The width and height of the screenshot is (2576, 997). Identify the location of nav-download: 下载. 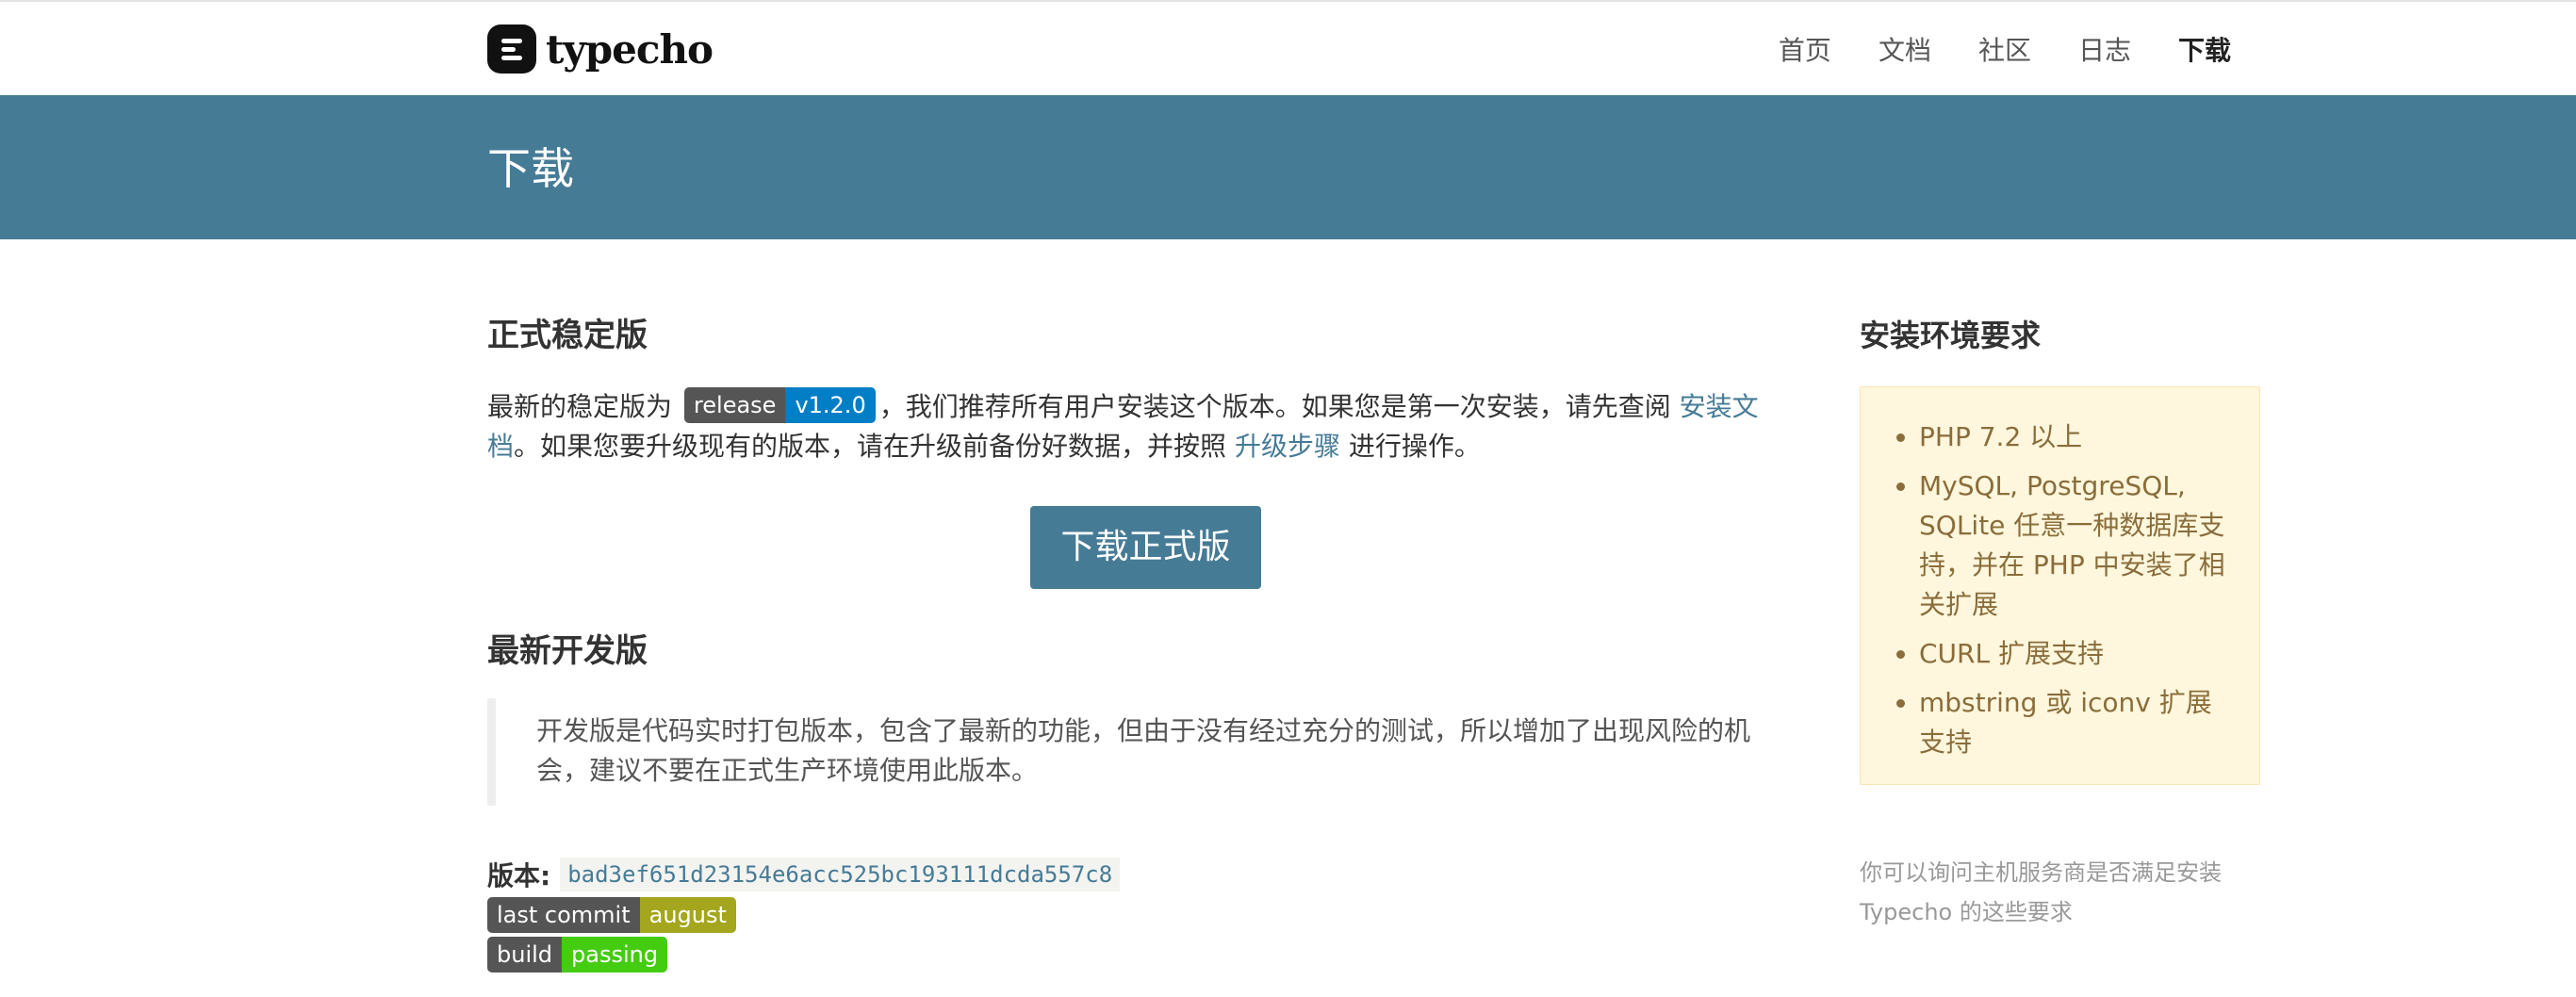
(2204, 49).